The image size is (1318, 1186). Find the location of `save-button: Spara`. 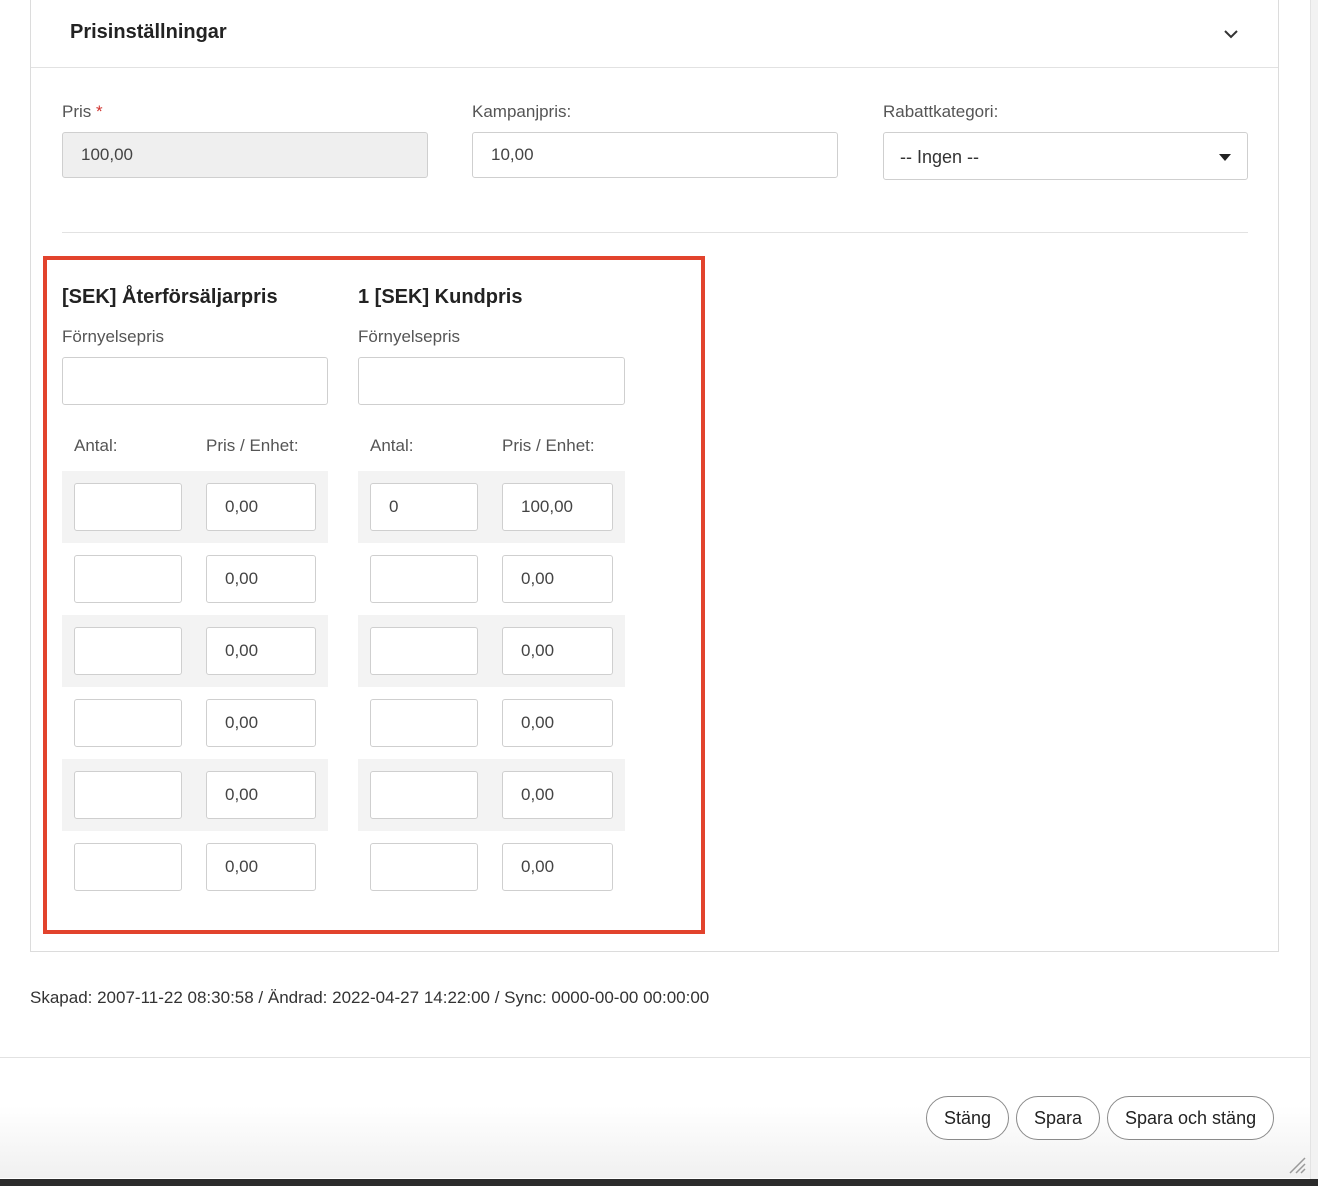

save-button: Spara is located at coordinates (1058, 1118).